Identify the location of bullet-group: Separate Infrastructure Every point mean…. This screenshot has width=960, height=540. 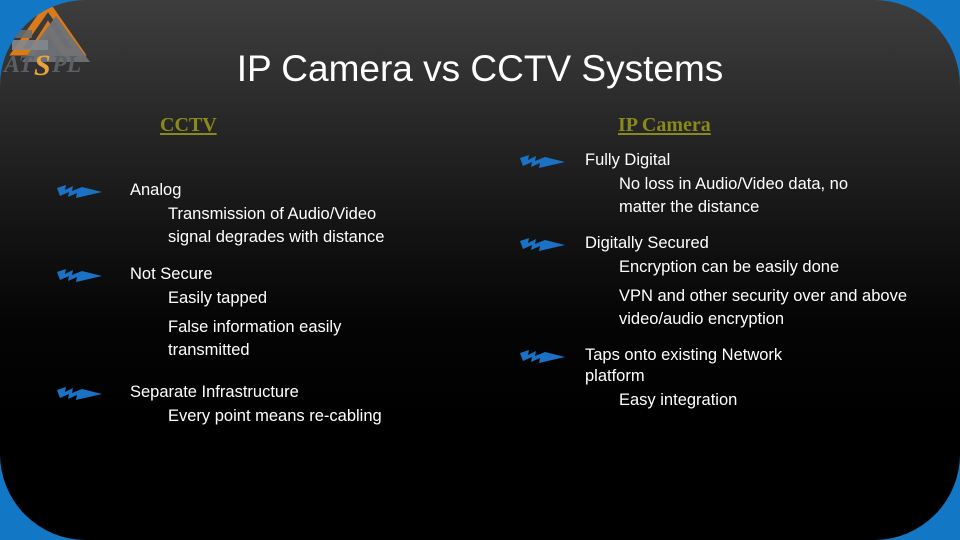
(240, 405).